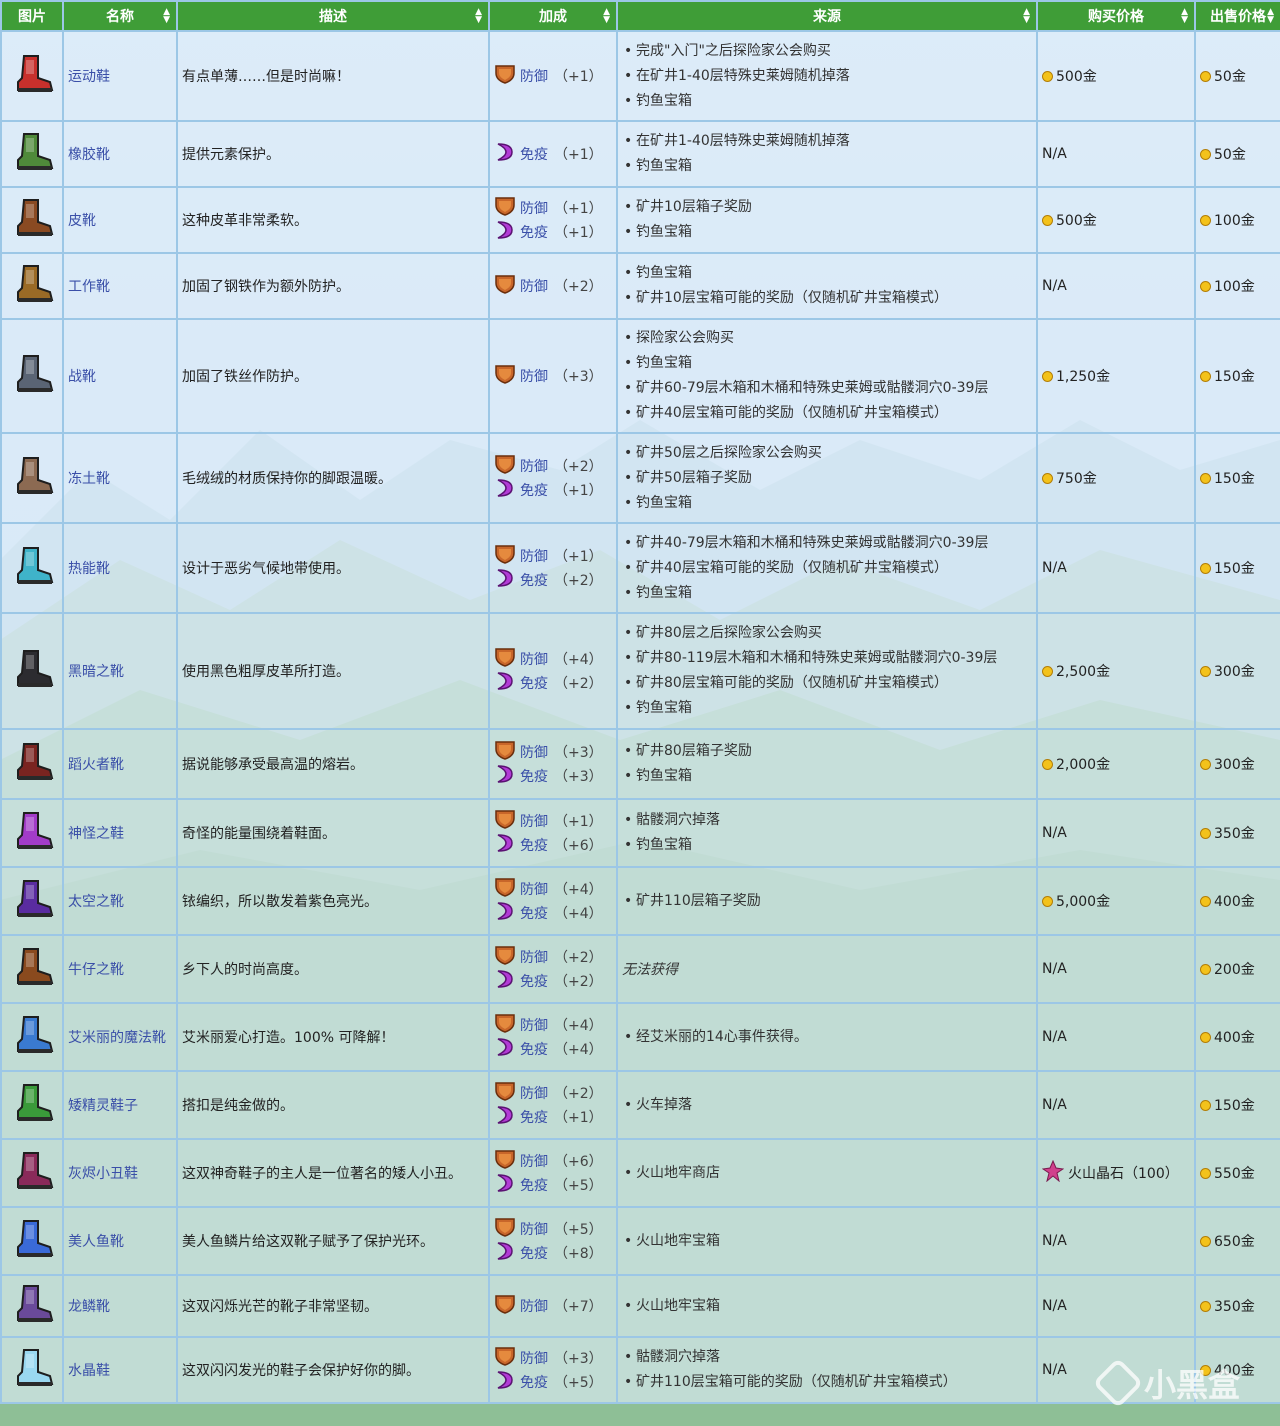  Describe the element at coordinates (120, 901) in the screenshot. I see `item-name-link: 太空之靴` at that location.